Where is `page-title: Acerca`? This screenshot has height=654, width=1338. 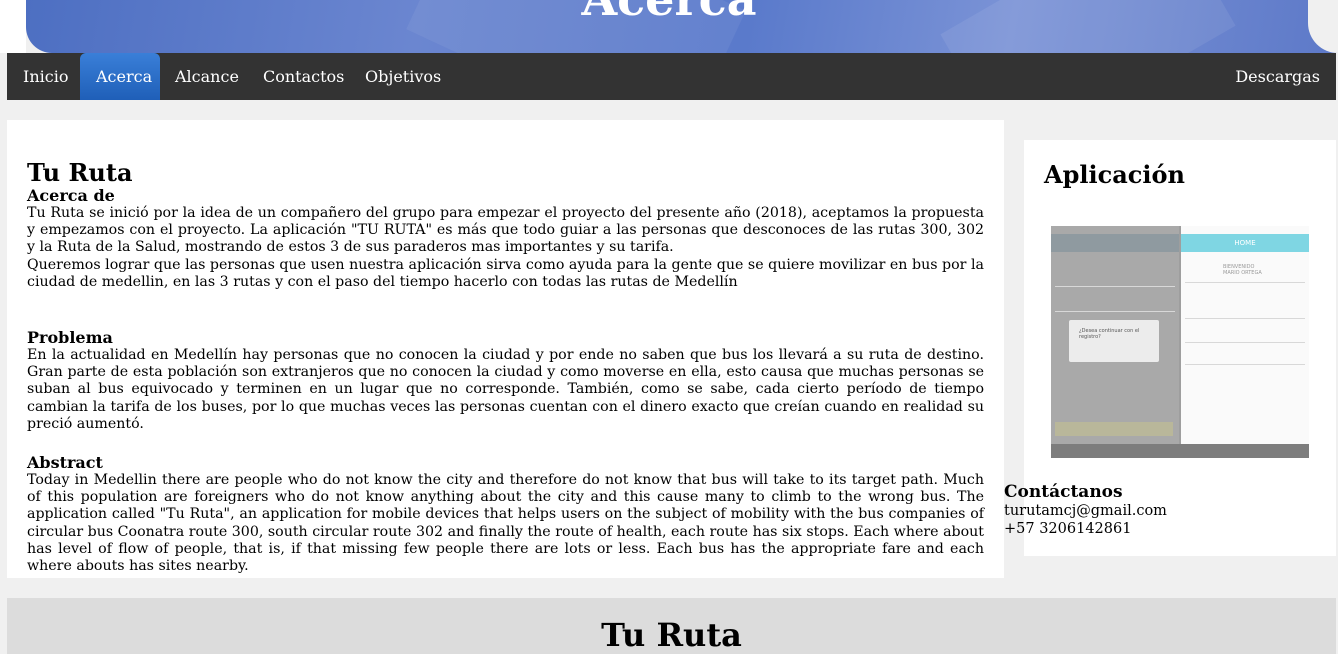
page-title: Acerca is located at coordinates (669, 13).